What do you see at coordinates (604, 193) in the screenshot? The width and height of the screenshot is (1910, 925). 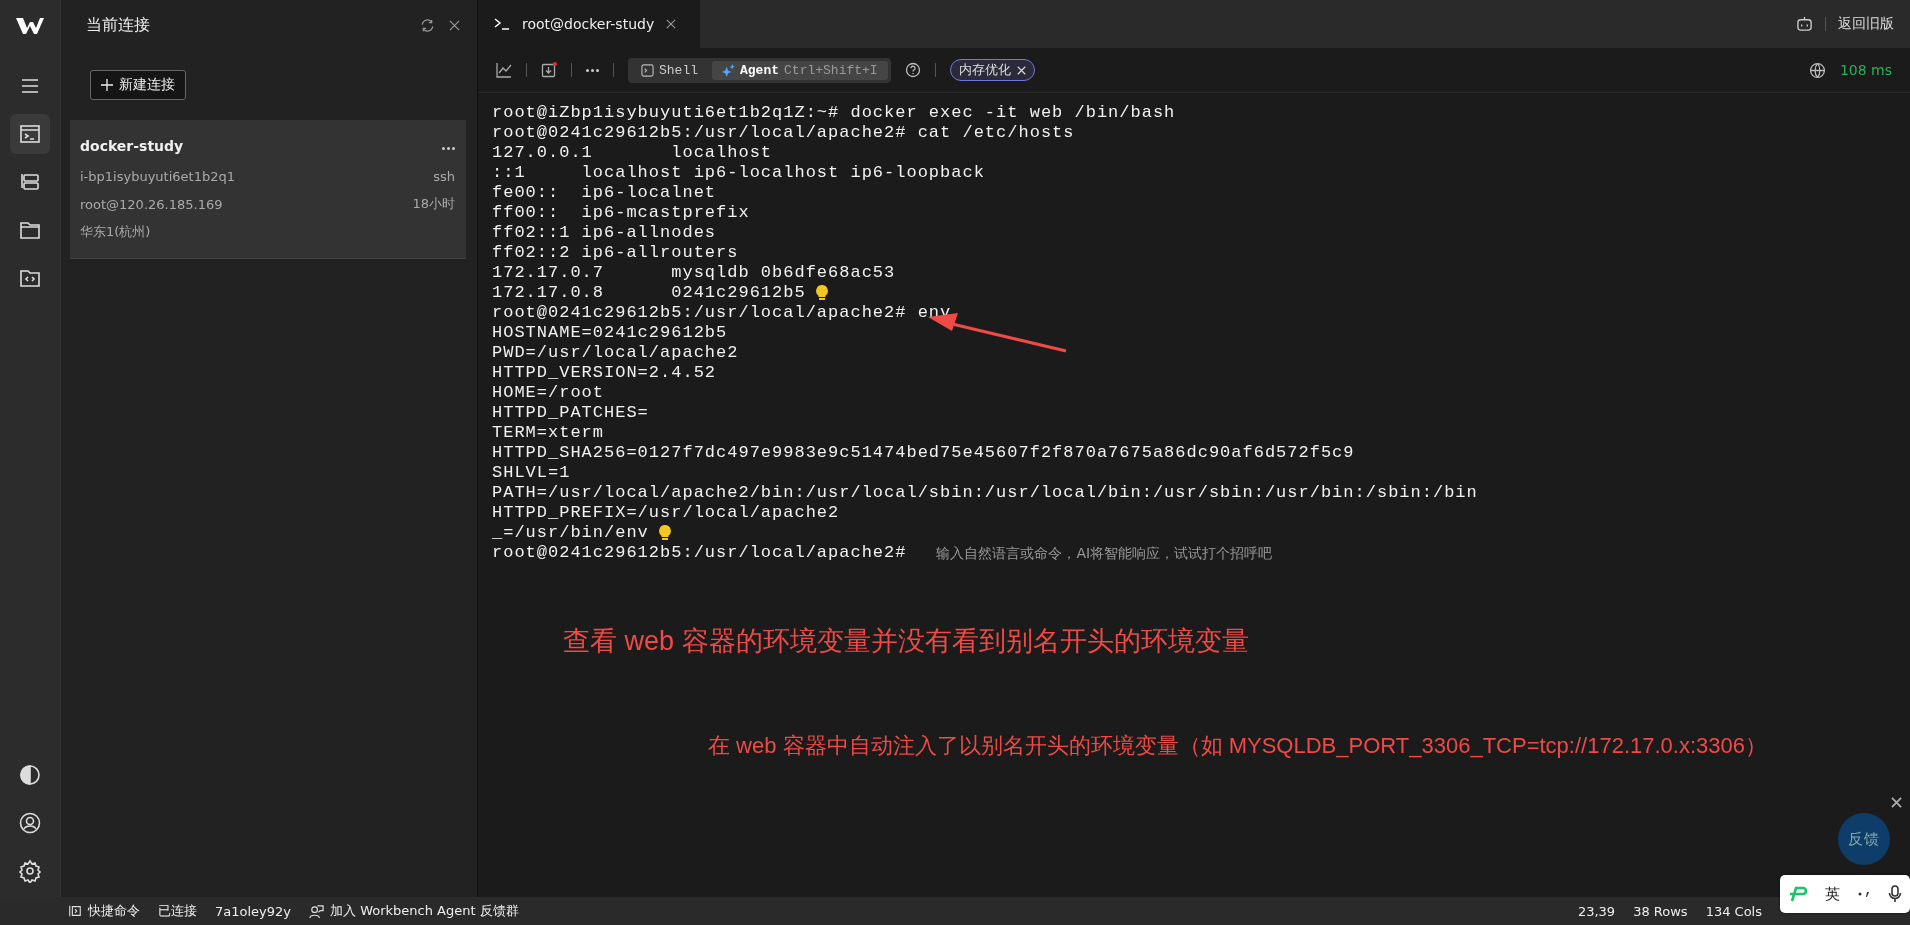 I see `terminal-line: fe00:: ip6-localnet` at bounding box center [604, 193].